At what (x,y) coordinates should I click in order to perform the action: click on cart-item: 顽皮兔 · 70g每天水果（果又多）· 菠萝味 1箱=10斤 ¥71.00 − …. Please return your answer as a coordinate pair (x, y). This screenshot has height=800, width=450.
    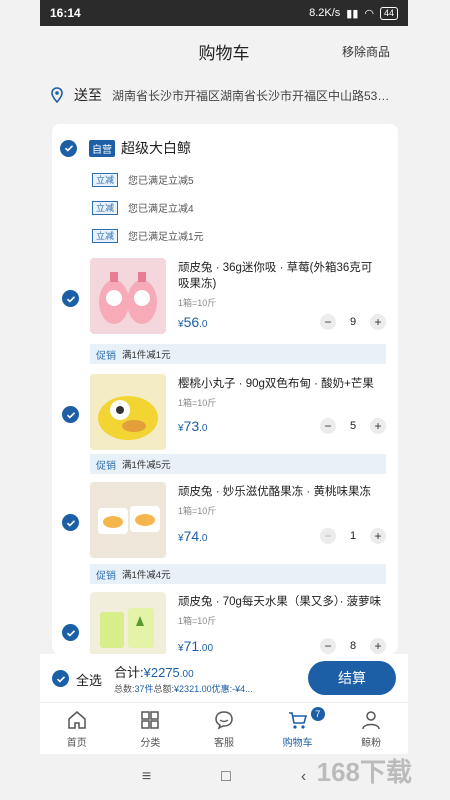
    Looking at the image, I should click on (225, 622).